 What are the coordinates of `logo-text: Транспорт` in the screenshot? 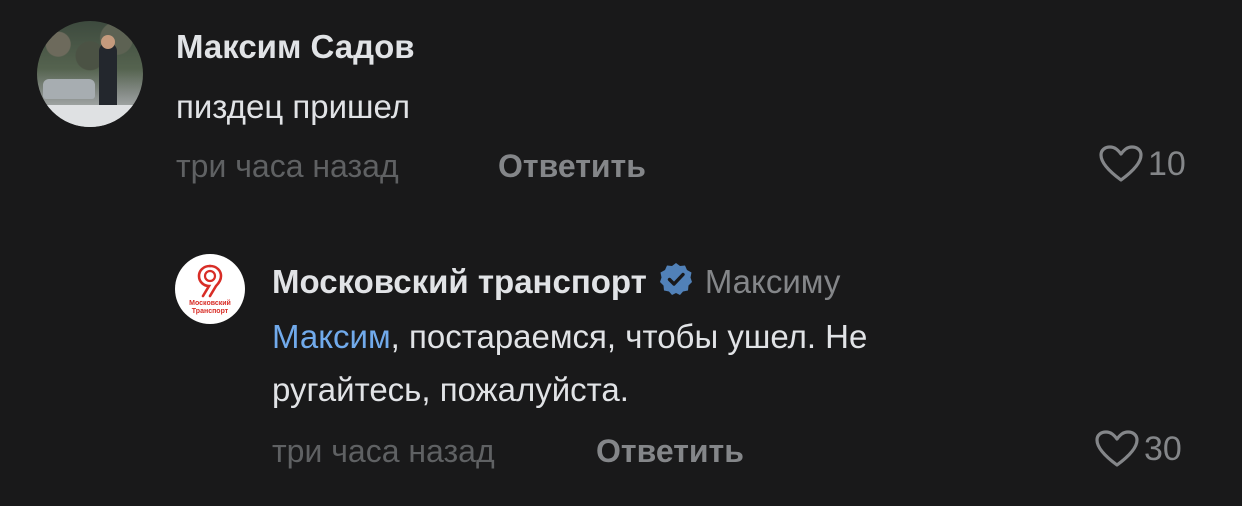 It's located at (210, 311).